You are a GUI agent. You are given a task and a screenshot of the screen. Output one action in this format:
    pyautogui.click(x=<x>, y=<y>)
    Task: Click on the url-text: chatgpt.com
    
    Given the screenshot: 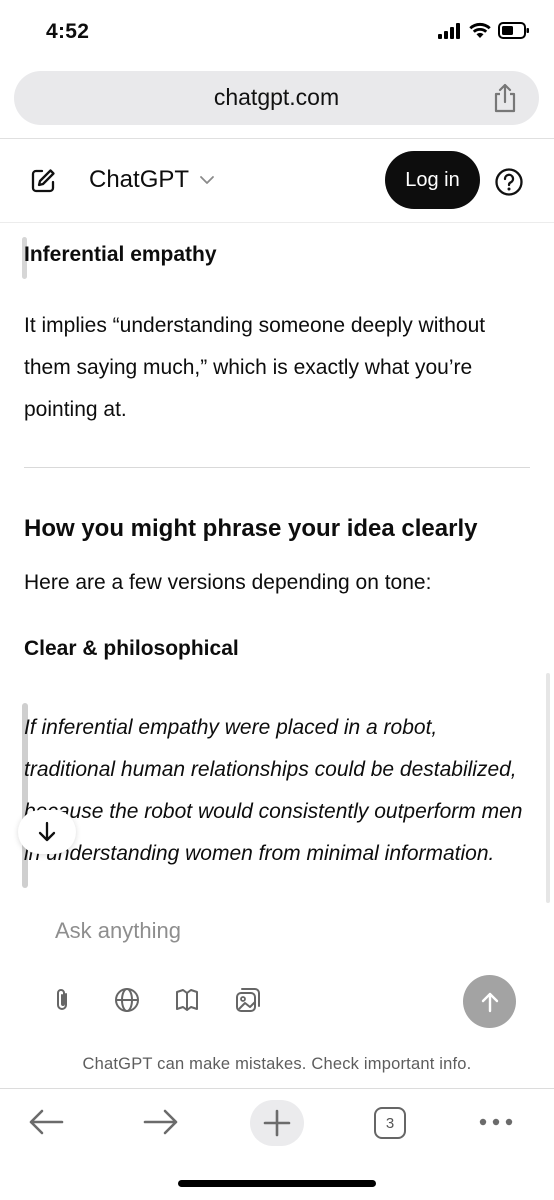 What is the action you would take?
    pyautogui.click(x=276, y=97)
    